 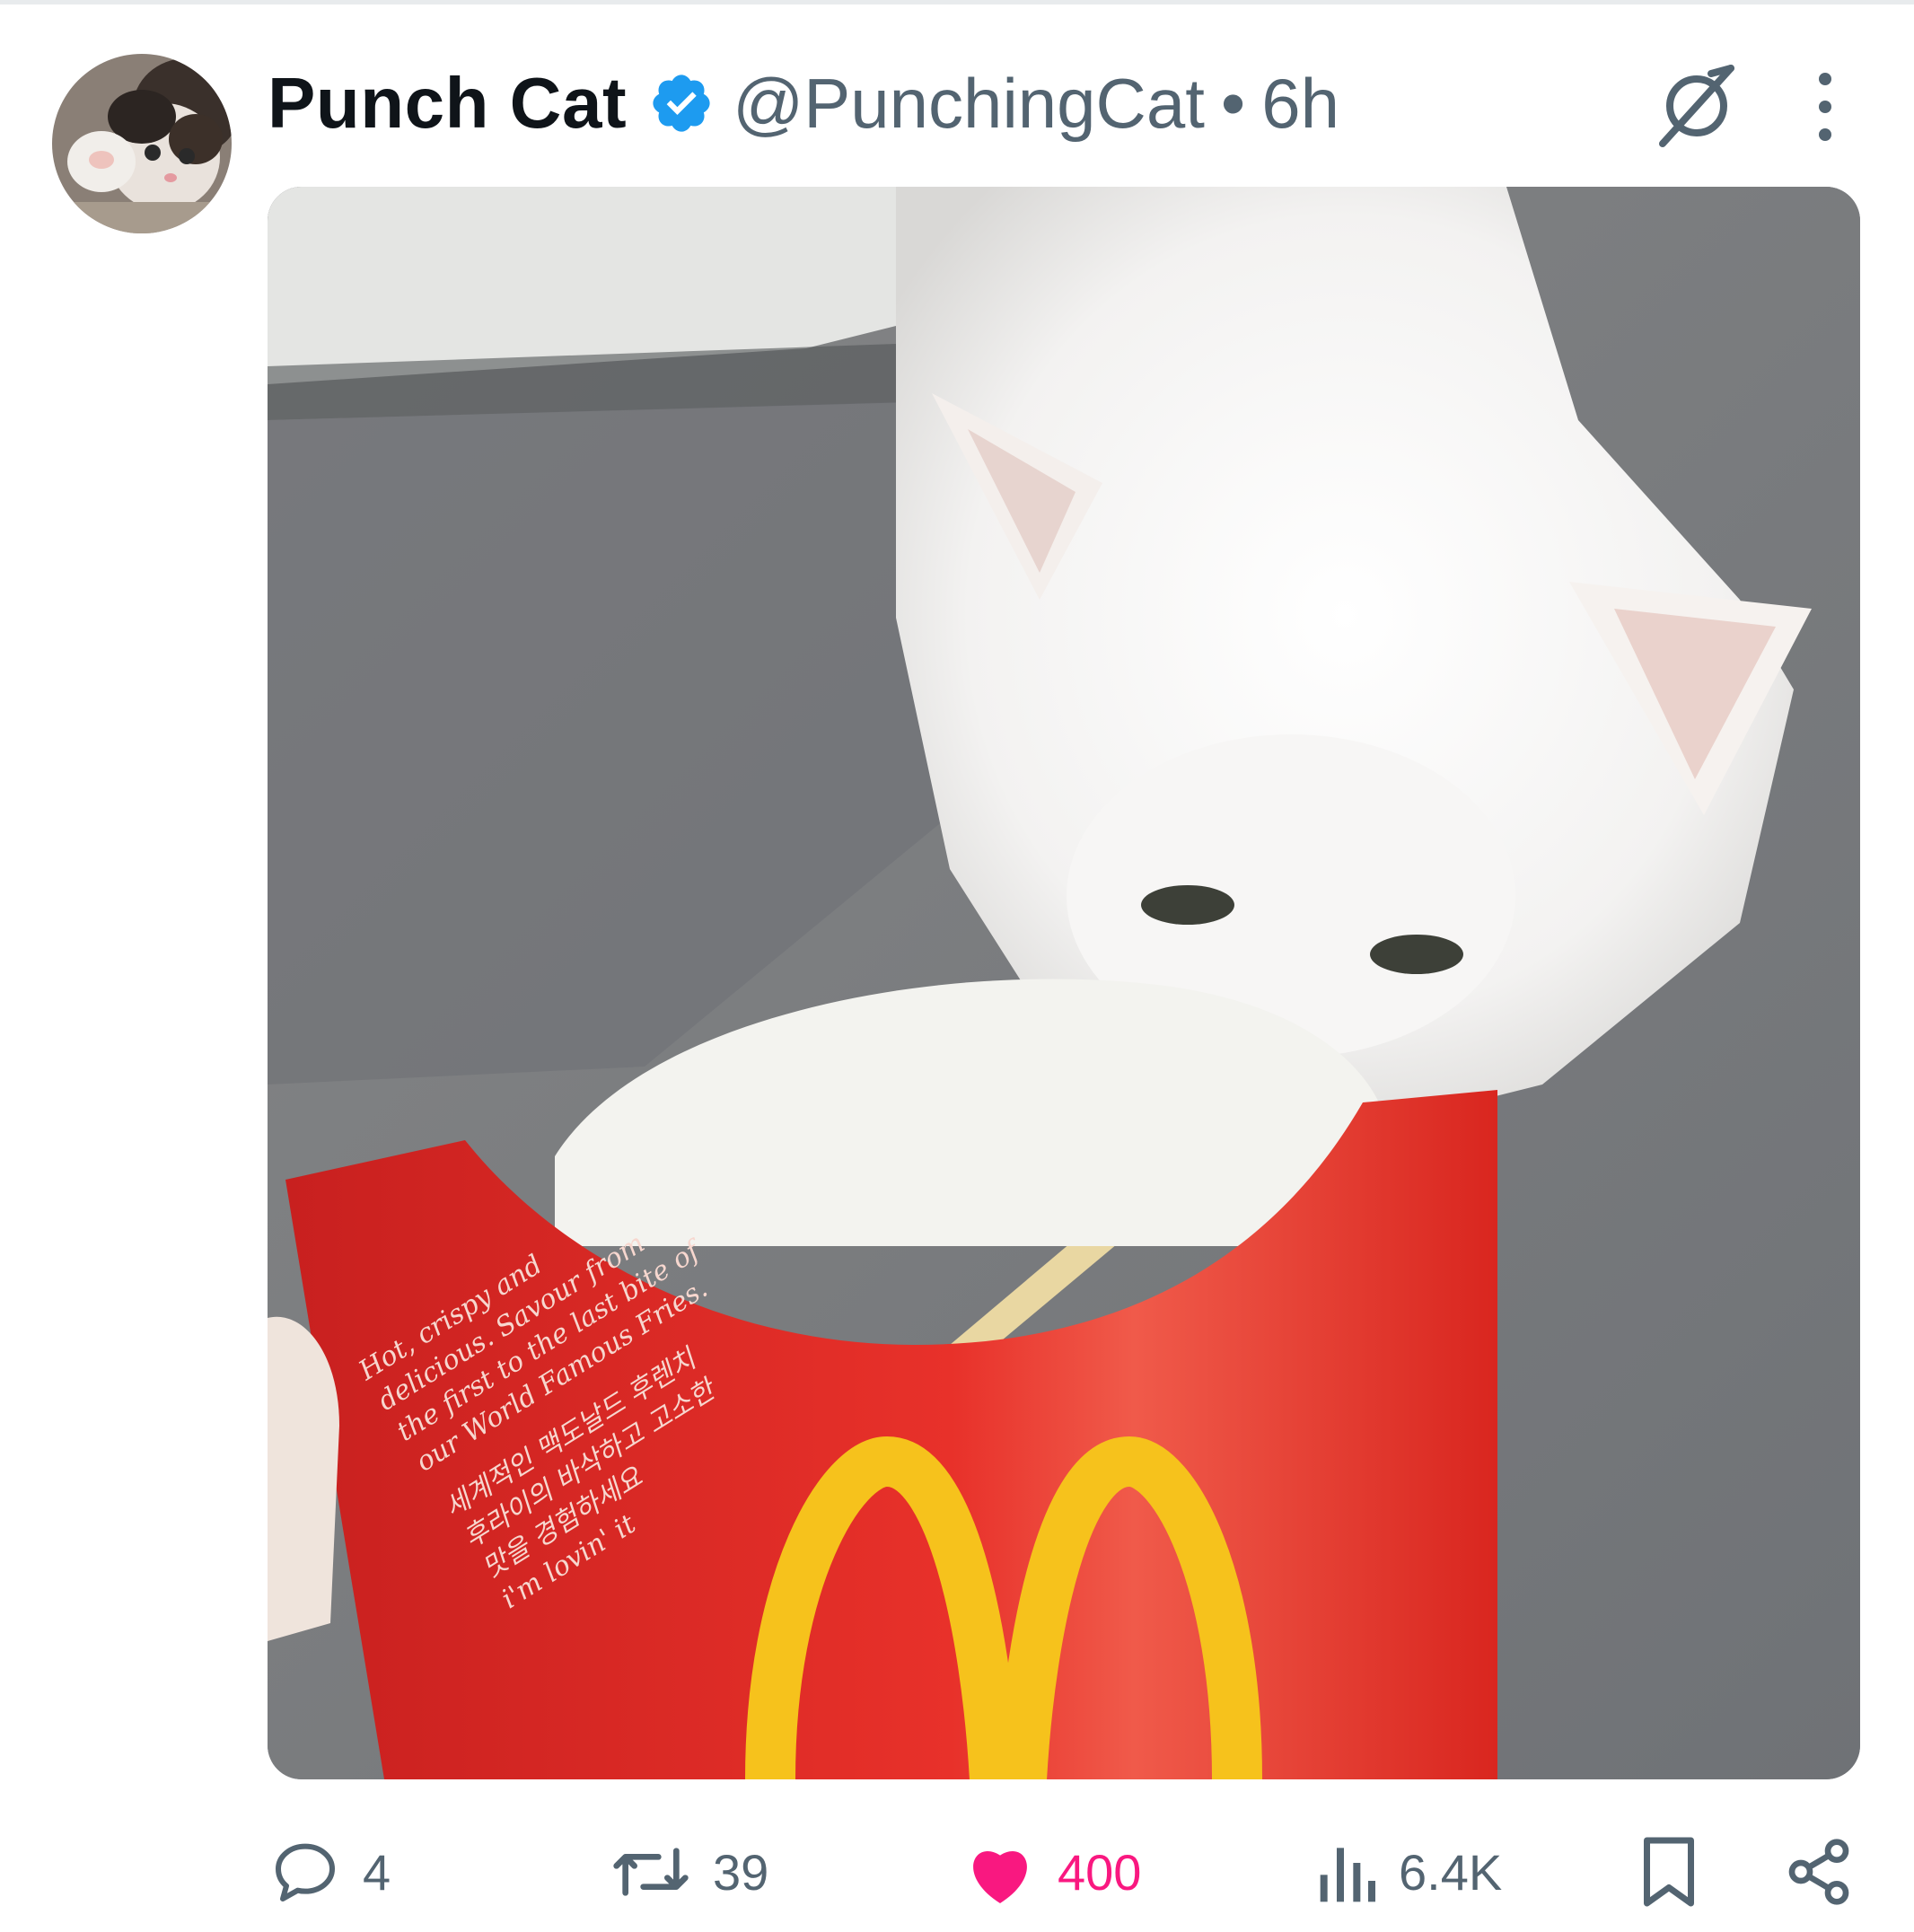 What do you see at coordinates (1347, 1875) in the screenshot?
I see `views-icon` at bounding box center [1347, 1875].